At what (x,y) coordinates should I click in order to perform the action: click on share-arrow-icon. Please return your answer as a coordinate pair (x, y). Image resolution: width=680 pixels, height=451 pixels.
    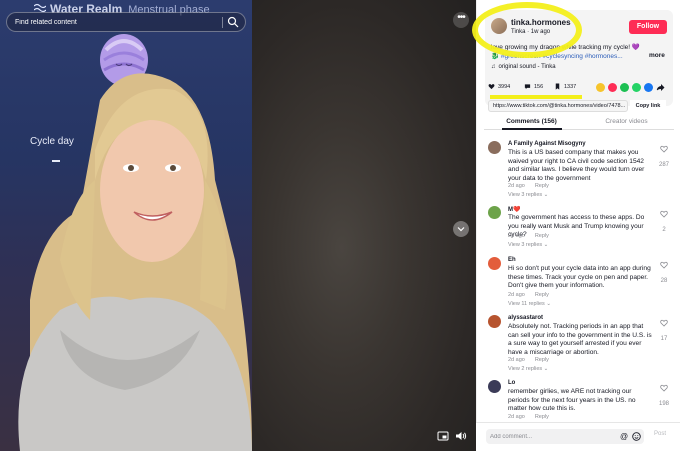
    Looking at the image, I should click on (660, 87).